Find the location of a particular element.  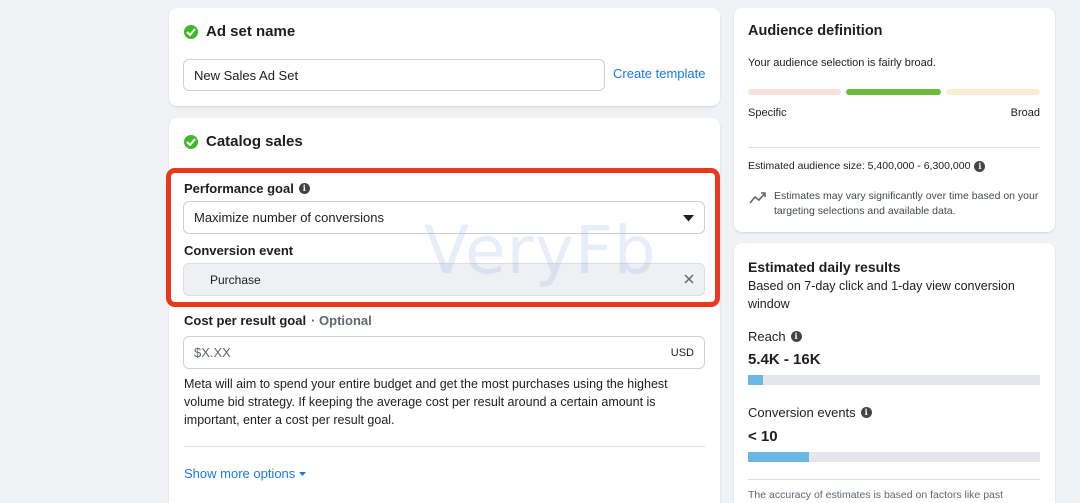

conversions-label: Conversion events i is located at coordinates (810, 412).